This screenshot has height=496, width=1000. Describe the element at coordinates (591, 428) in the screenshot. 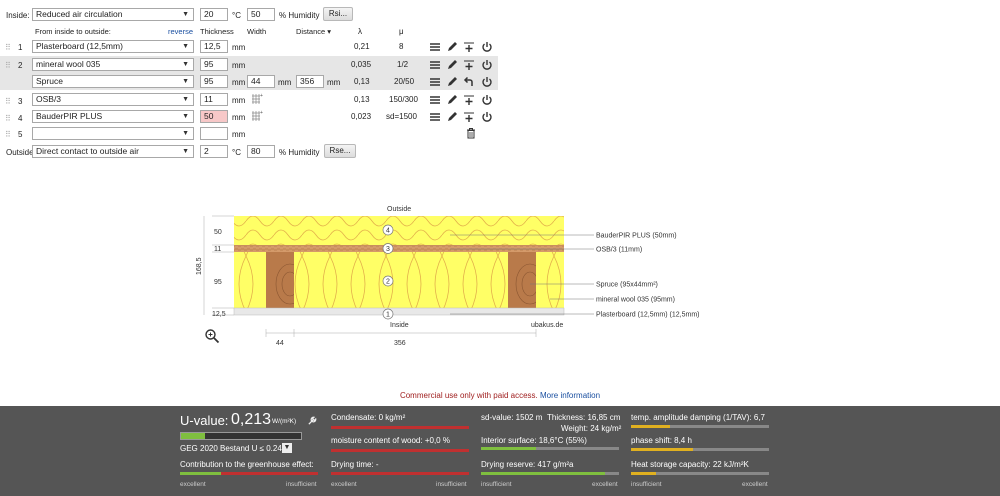

I see `weight-summary: Weight: 24 kg/m²` at that location.